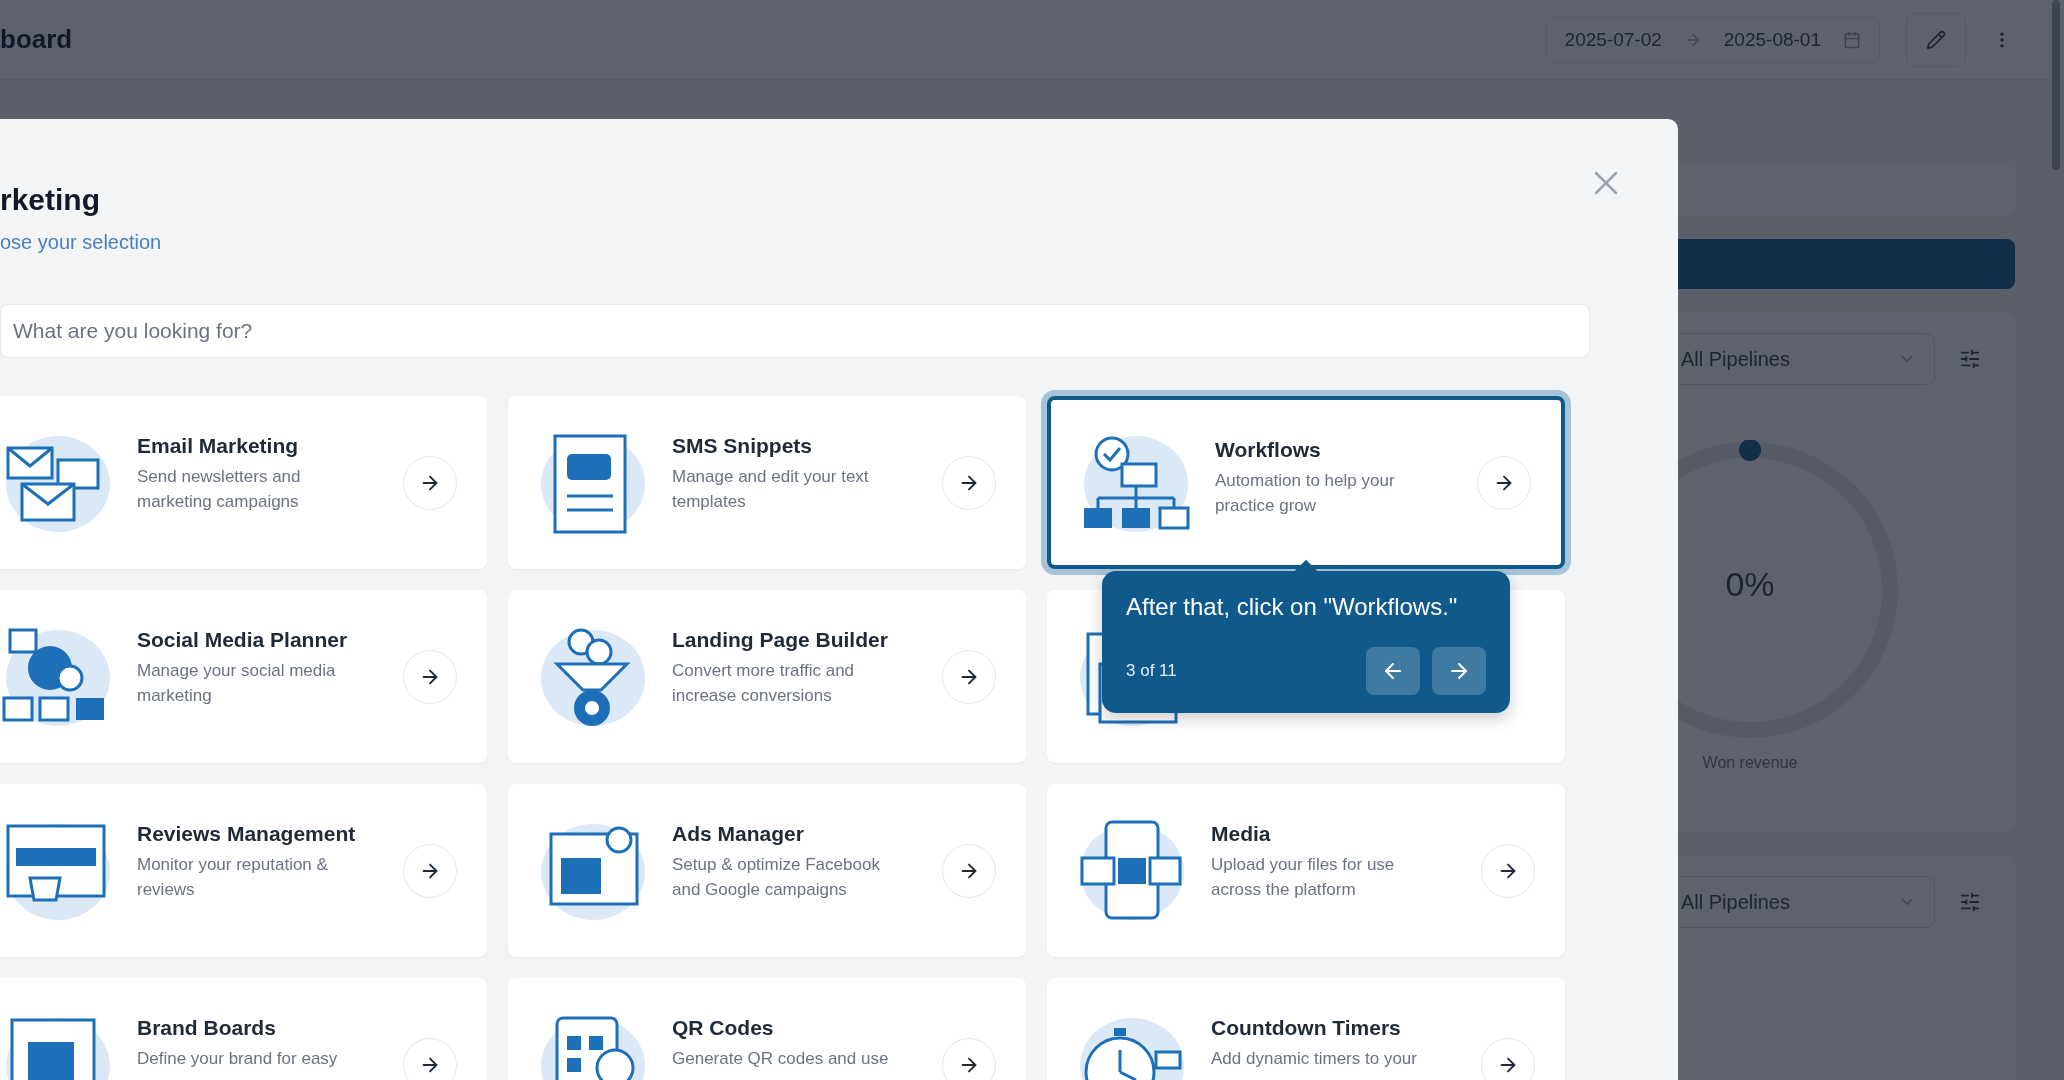  Describe the element at coordinates (743, 446) in the screenshot. I see `card-title: SMS Snippets` at that location.